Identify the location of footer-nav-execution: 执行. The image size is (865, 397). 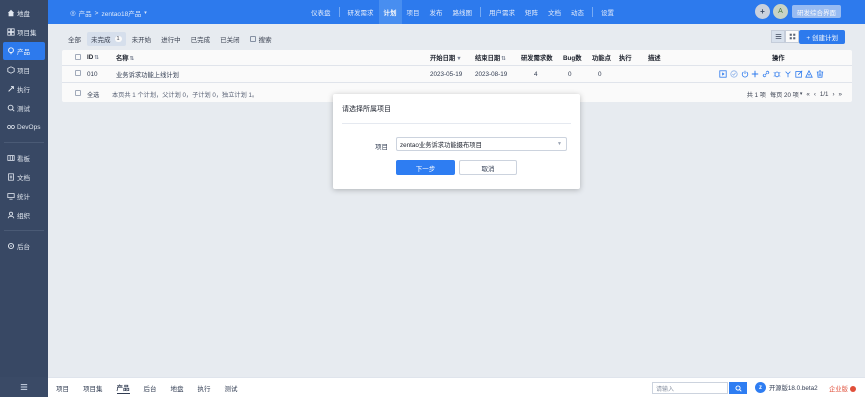
(204, 388).